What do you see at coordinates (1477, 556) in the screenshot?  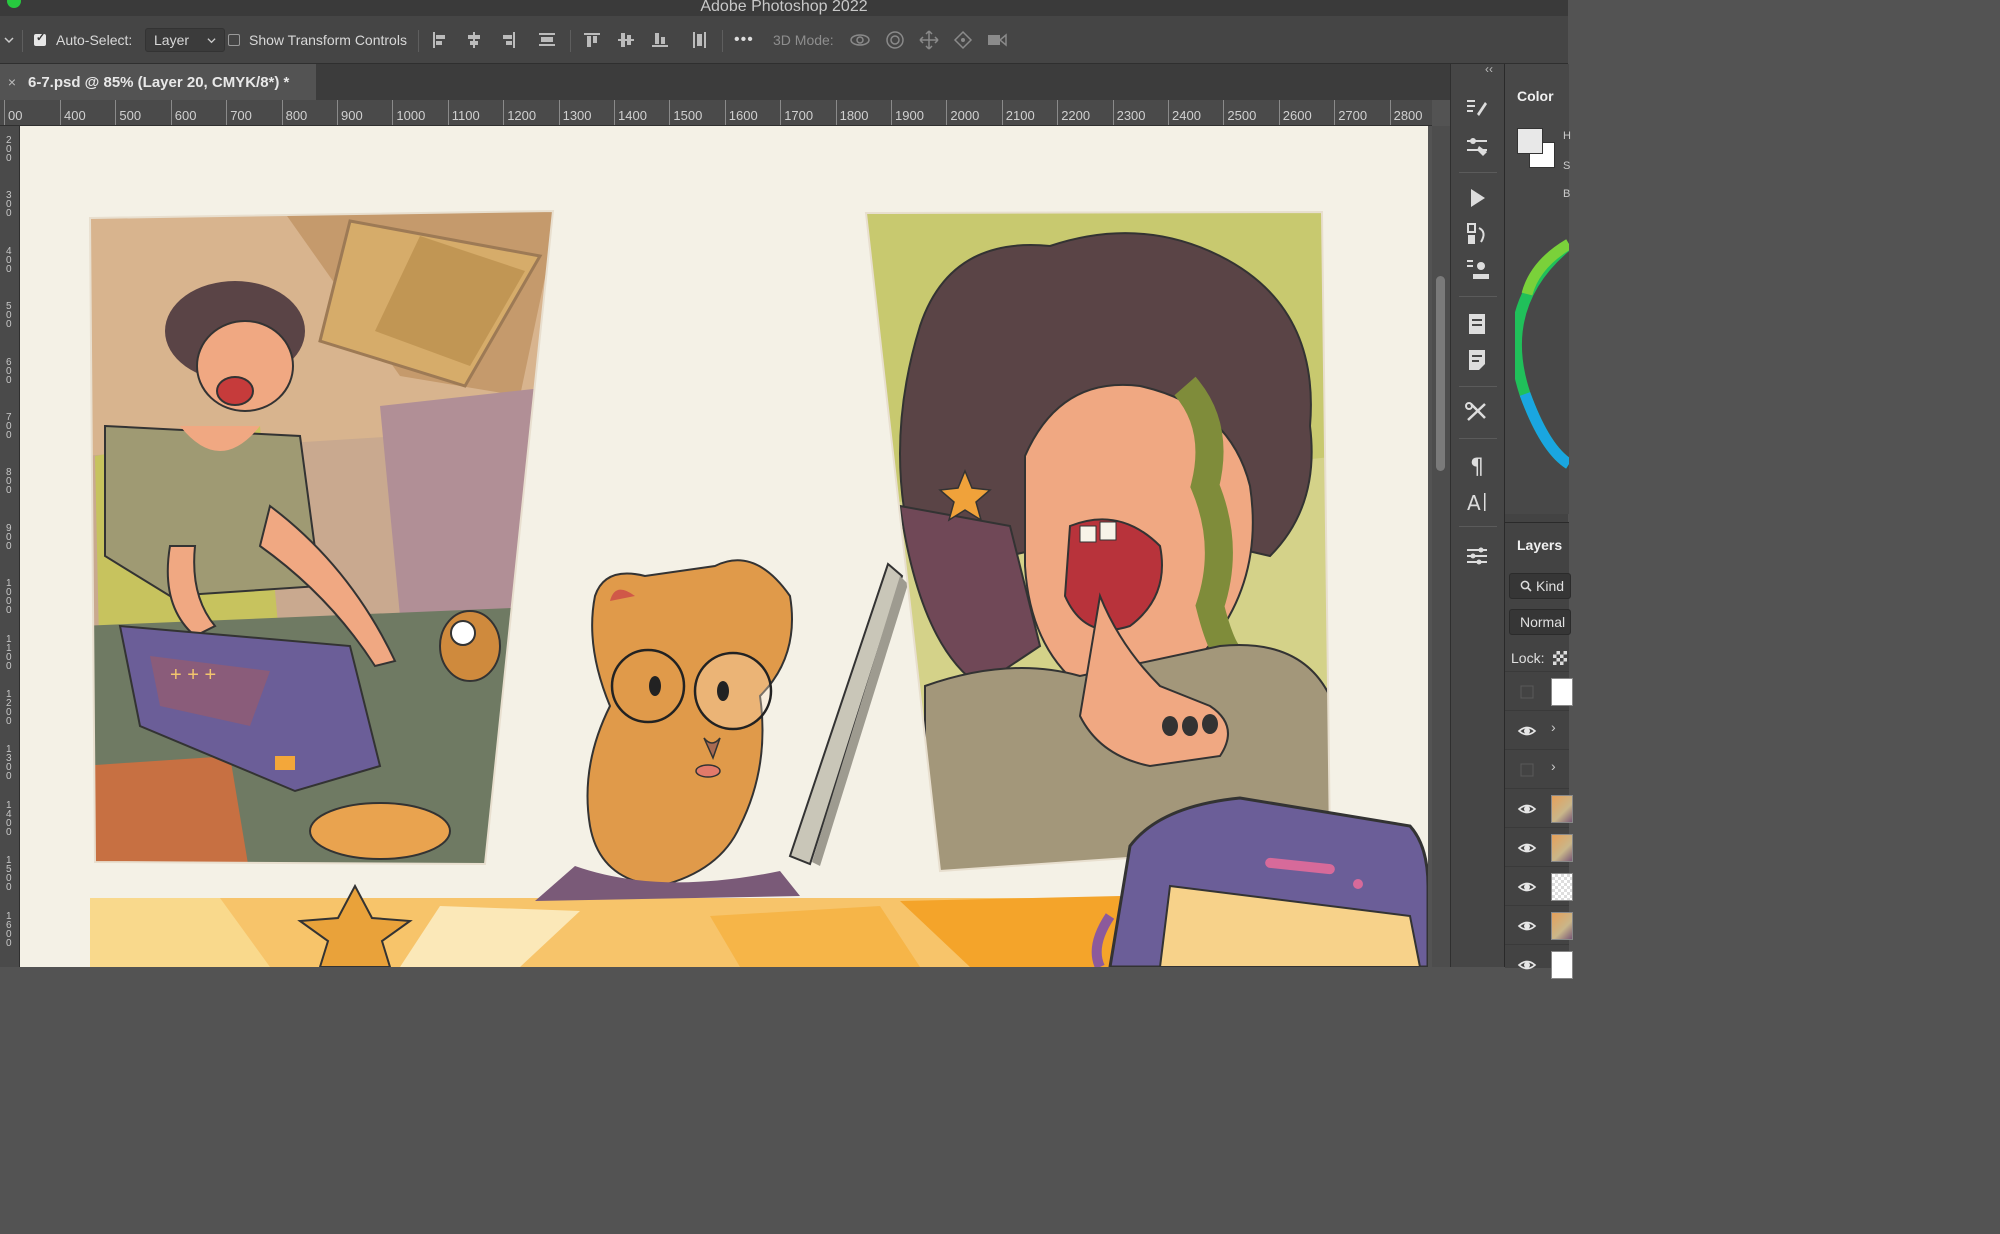 I see `properties-icon` at bounding box center [1477, 556].